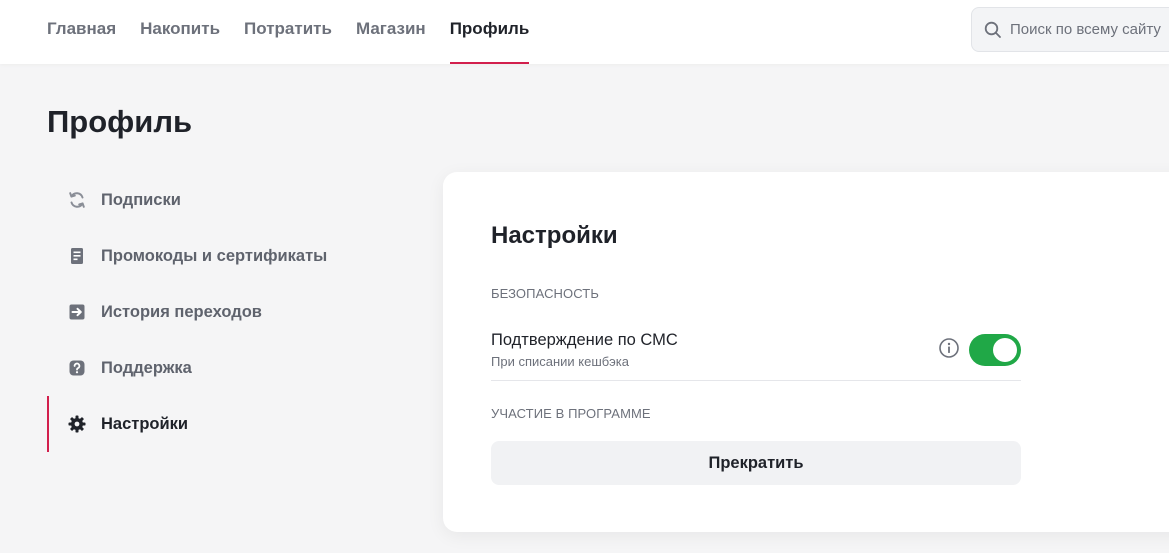 This screenshot has width=1169, height=553. I want to click on arrow-right-box-icon, so click(77, 312).